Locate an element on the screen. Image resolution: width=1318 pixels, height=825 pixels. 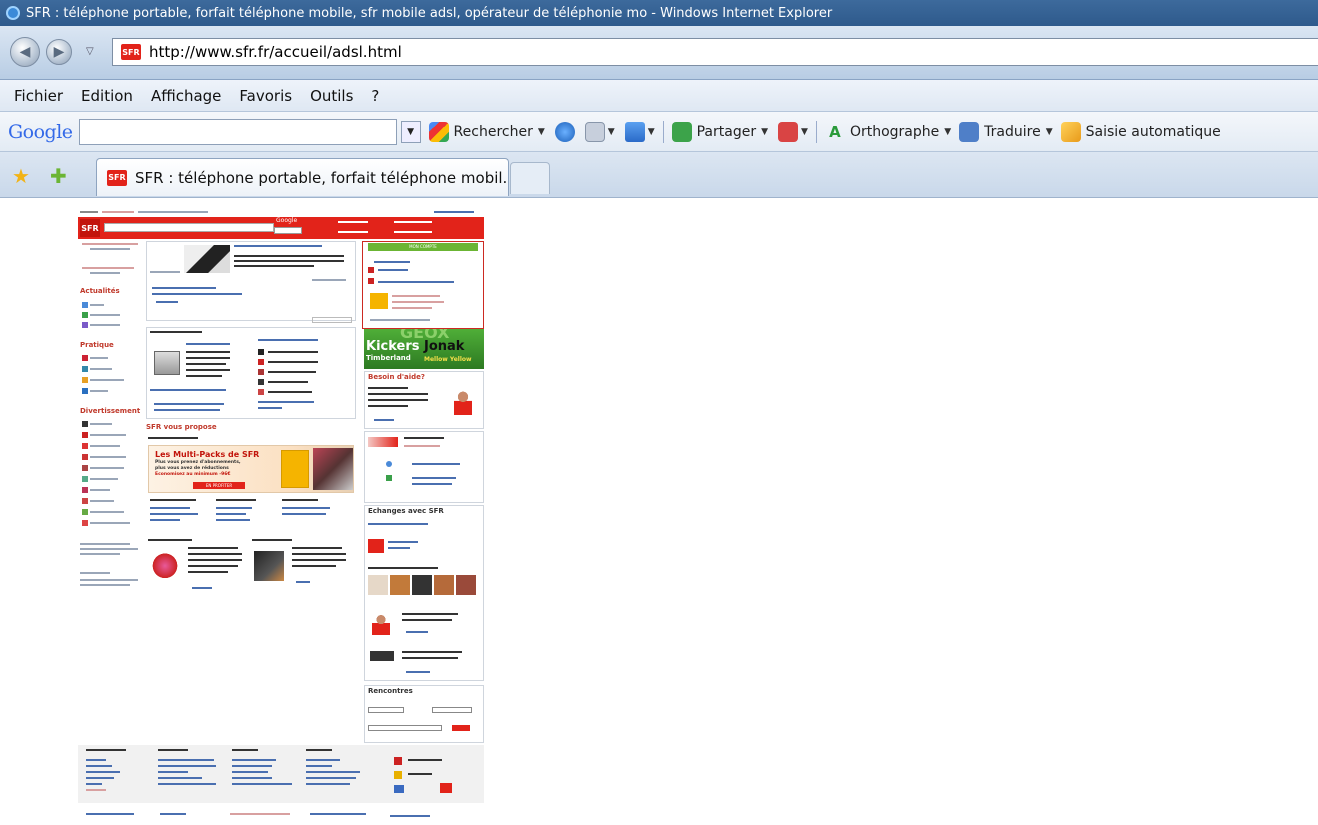
help-link is located at coordinates (384, 420).